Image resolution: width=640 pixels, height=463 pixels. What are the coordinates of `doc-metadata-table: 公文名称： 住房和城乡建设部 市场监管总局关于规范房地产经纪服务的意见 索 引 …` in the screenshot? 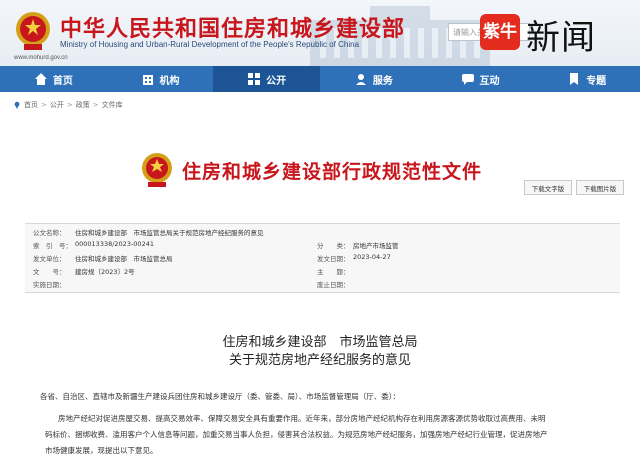 It's located at (322, 258).